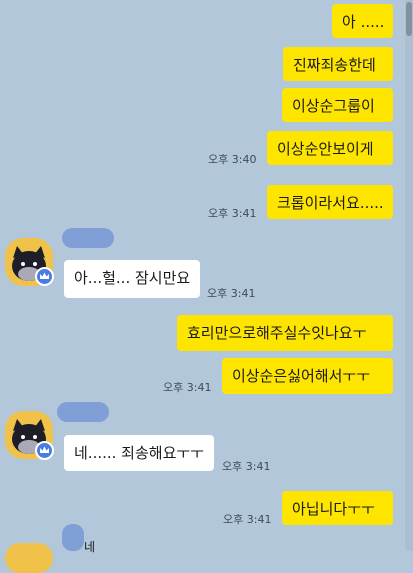  Describe the element at coordinates (409, 19) in the screenshot. I see `scrollbar-thumb` at that location.